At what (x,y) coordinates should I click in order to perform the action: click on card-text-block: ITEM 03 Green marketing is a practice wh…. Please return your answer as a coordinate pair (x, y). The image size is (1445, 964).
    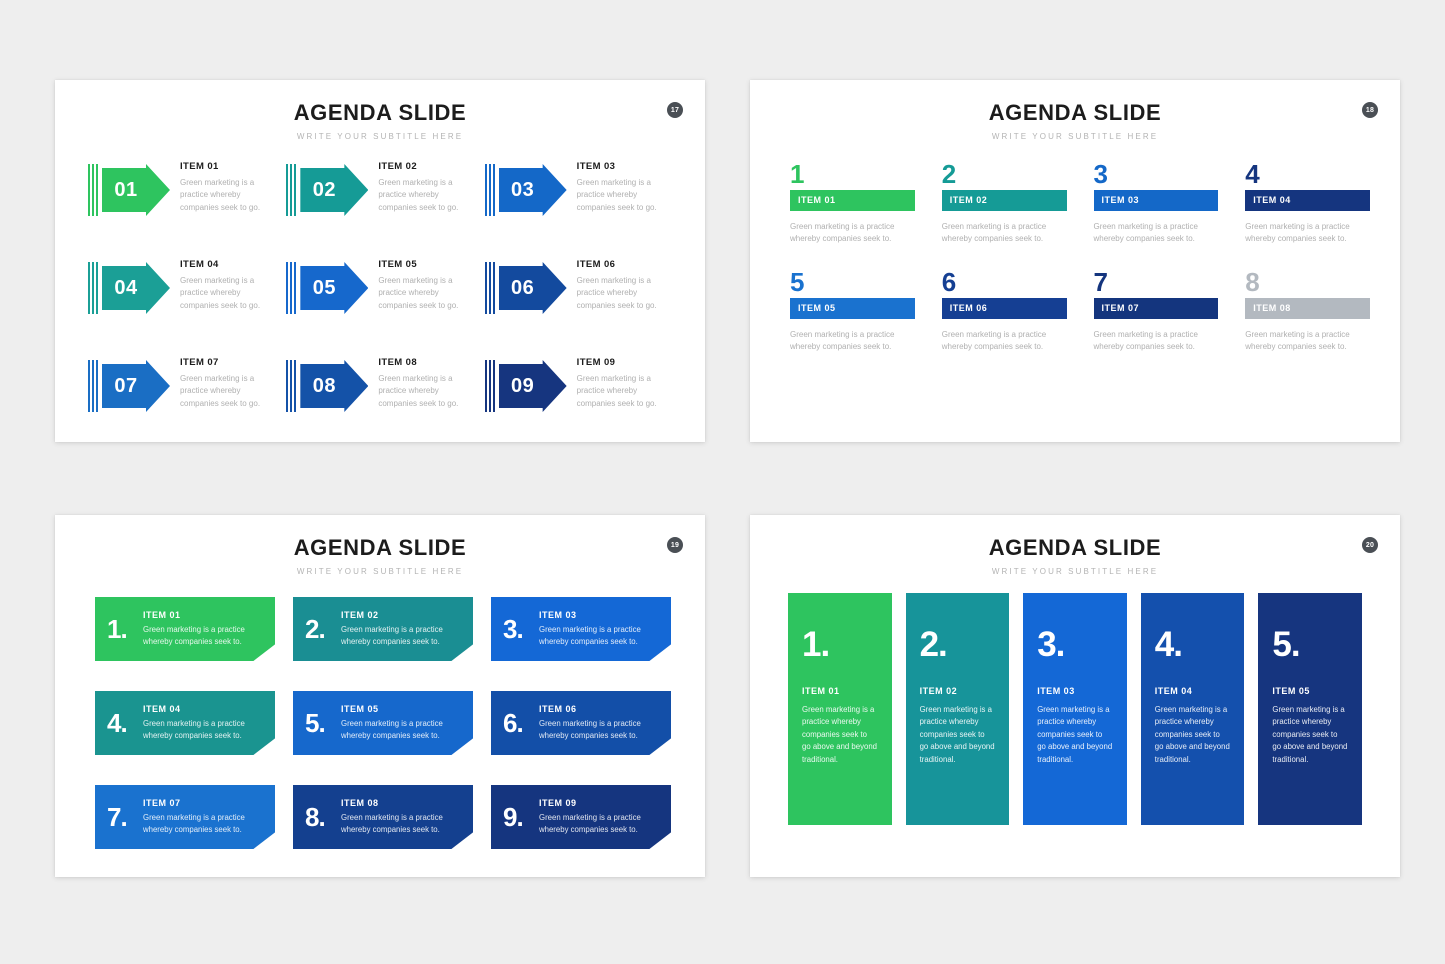
    Looking at the image, I should click on (598, 628).